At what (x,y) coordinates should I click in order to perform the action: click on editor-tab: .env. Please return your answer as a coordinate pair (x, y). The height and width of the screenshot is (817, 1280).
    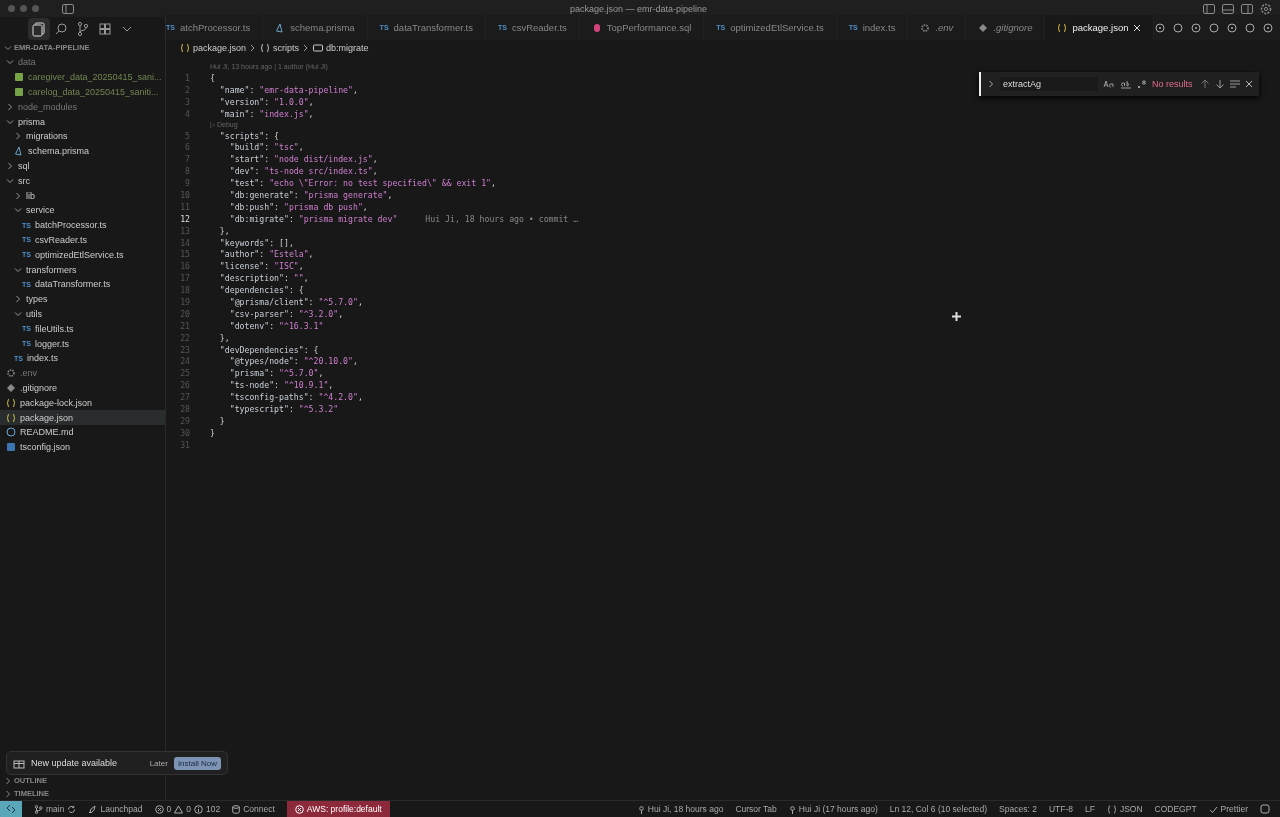
    Looking at the image, I should click on (937, 27).